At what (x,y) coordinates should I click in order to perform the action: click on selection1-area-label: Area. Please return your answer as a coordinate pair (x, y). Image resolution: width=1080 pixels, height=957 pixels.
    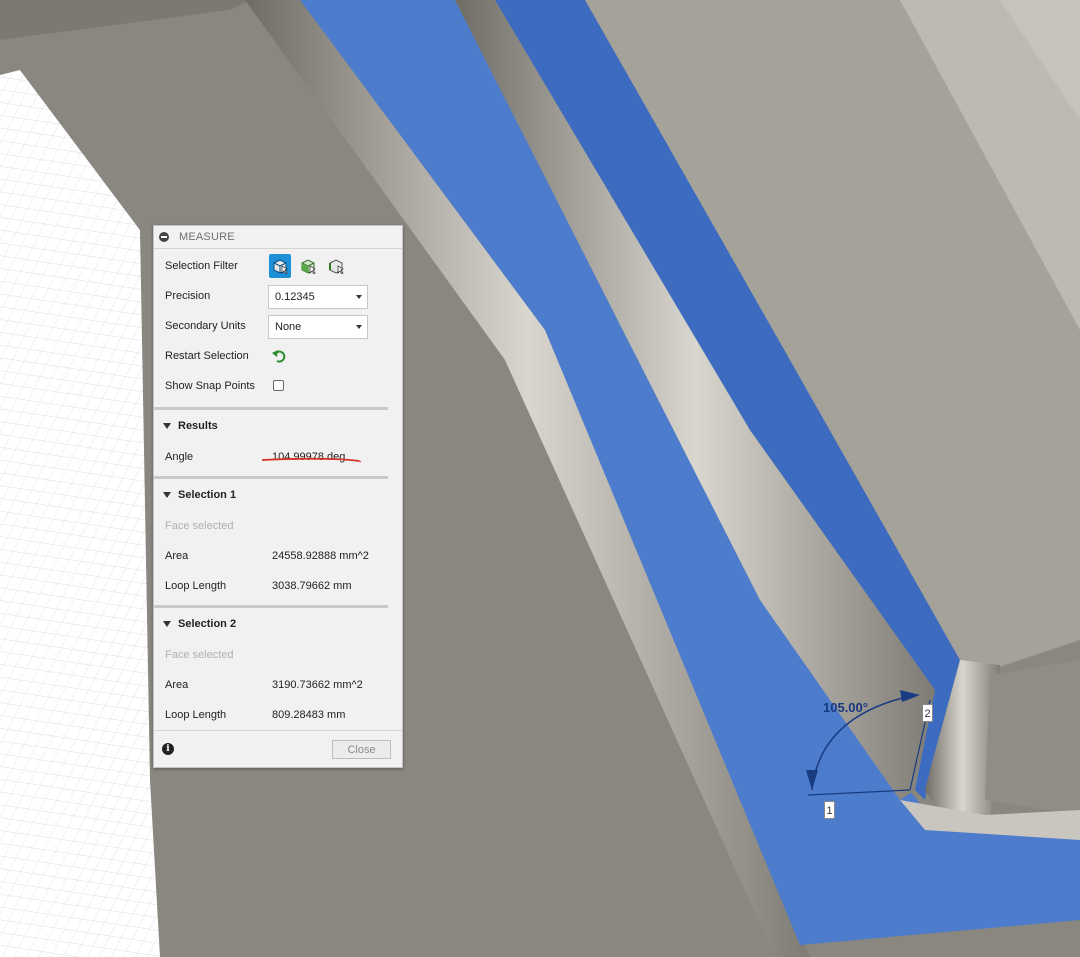
    Looking at the image, I should click on (177, 556).